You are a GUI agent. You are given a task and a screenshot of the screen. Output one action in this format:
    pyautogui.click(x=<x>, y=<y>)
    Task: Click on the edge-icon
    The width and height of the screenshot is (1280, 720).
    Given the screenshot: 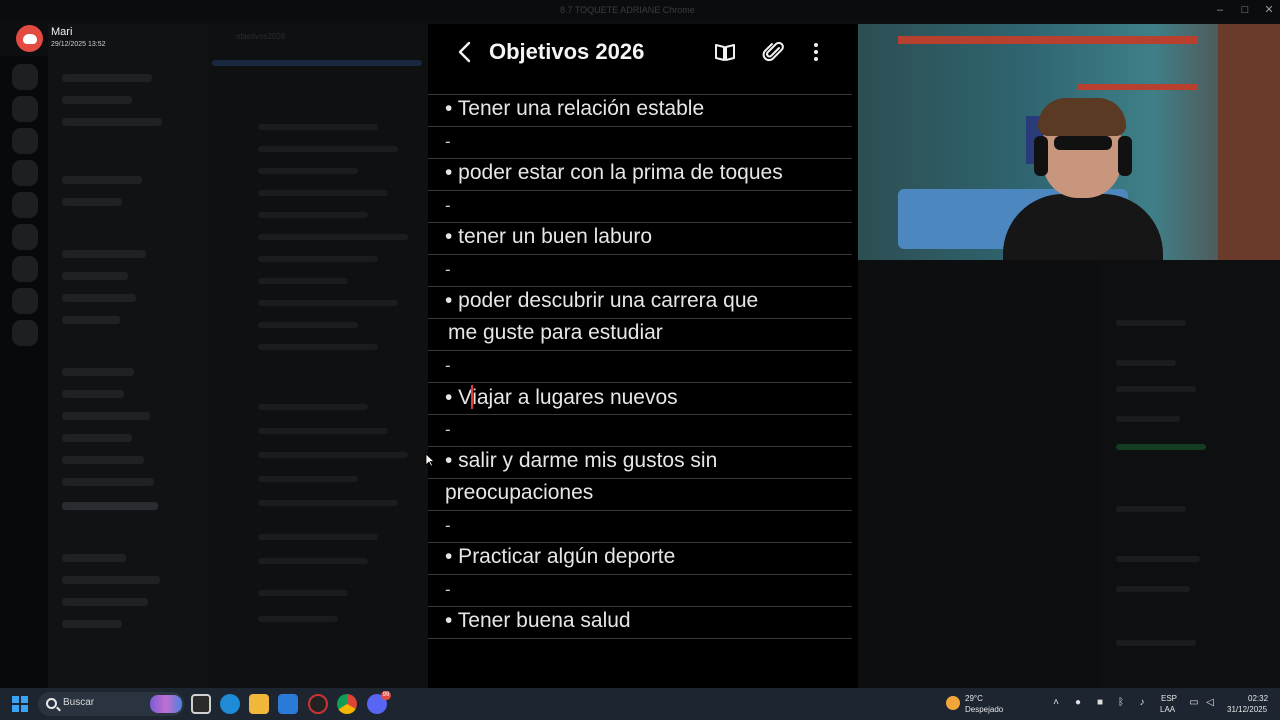 What is the action you would take?
    pyautogui.click(x=230, y=704)
    